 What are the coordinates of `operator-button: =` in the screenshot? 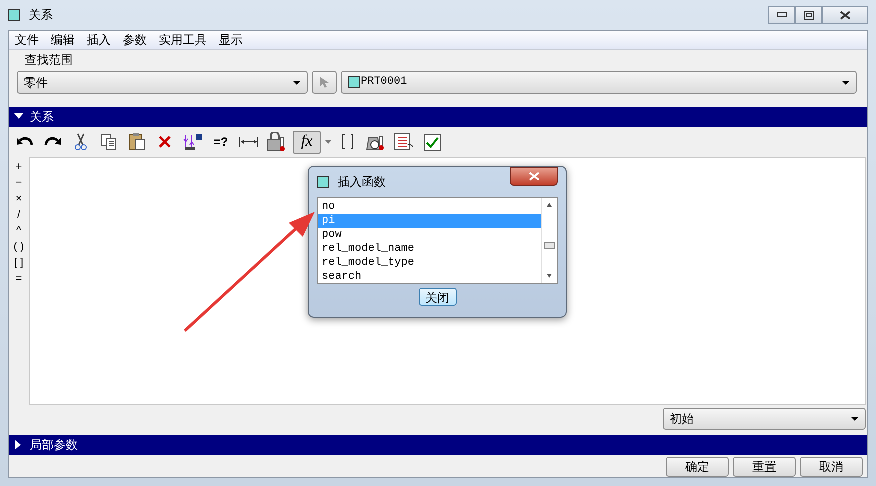 It's located at (19, 279).